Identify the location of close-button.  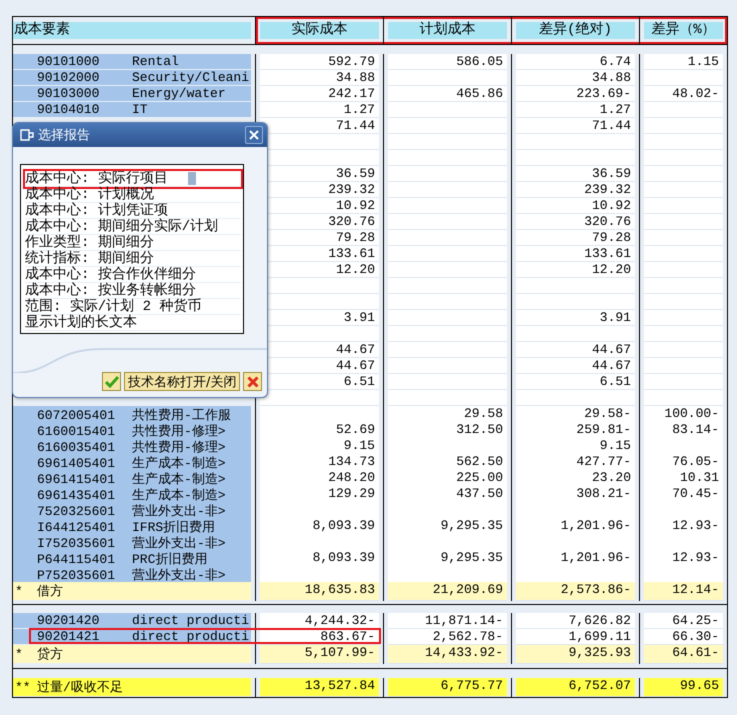
(254, 135).